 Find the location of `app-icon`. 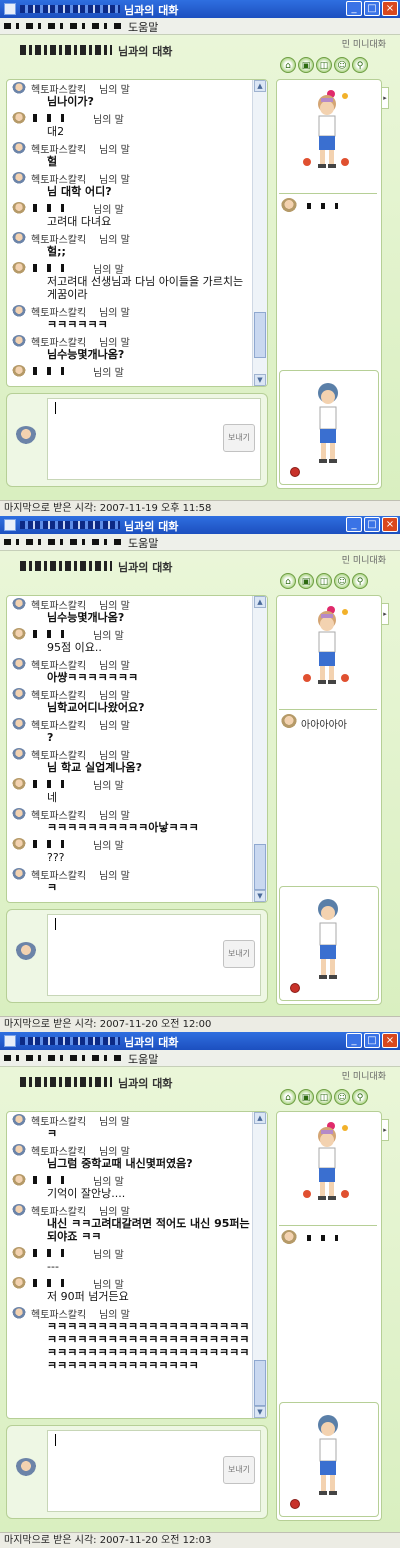

app-icon is located at coordinates (10, 1041).